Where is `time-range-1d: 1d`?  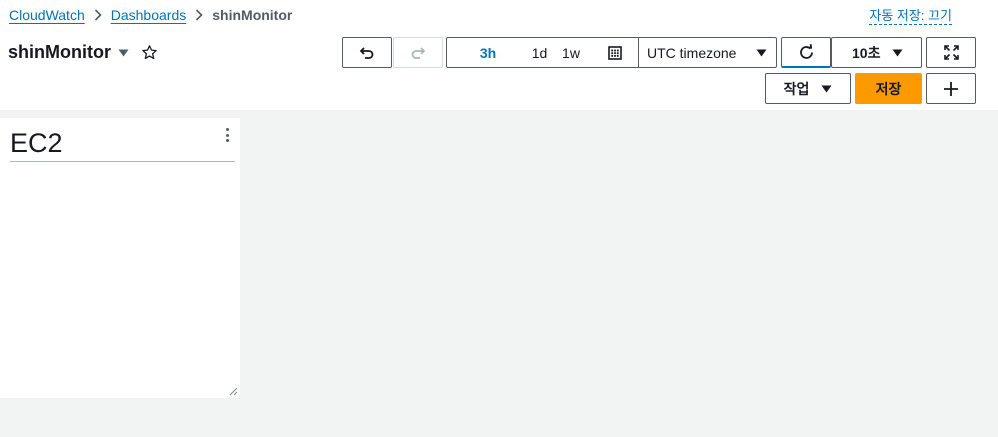
time-range-1d: 1d is located at coordinates (539, 52).